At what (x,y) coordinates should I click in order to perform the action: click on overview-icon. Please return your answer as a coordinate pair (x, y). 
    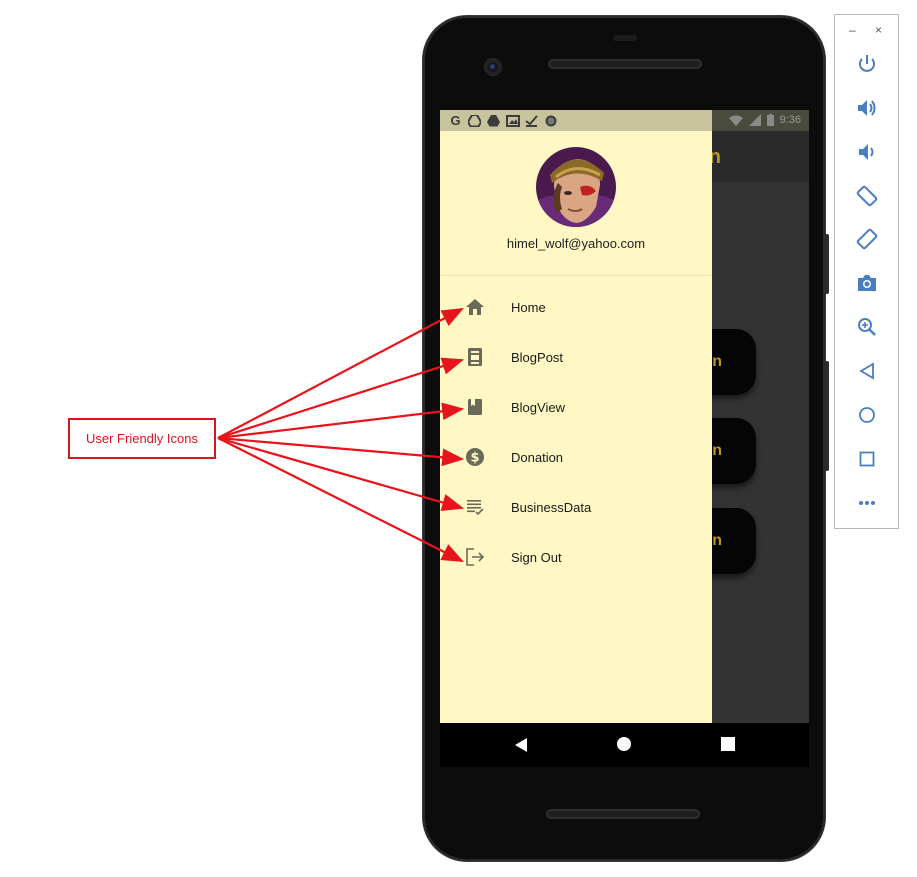
    Looking at the image, I should click on (867, 459).